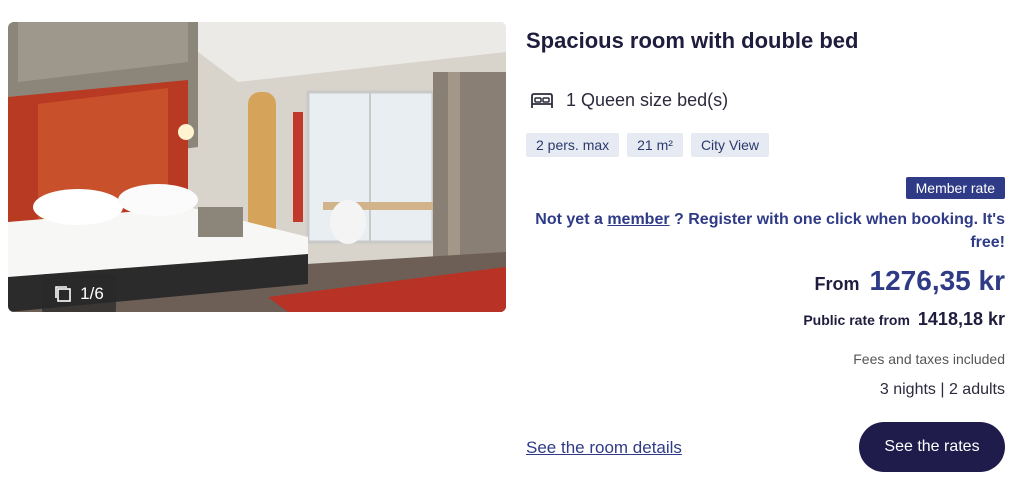 This screenshot has height=484, width=1024. I want to click on member-rate-badge: Member rate, so click(955, 188).